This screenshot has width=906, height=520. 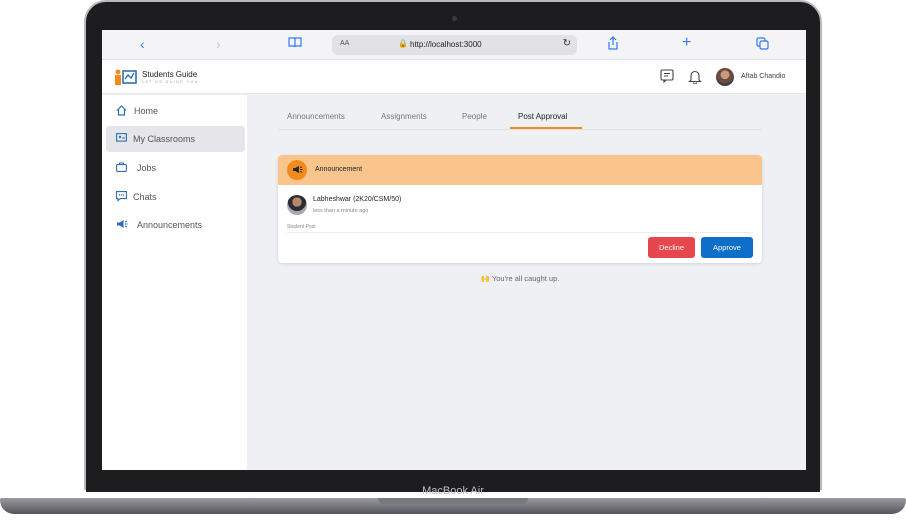 What do you see at coordinates (170, 74) in the screenshot?
I see `logo-title: Students Guide` at bounding box center [170, 74].